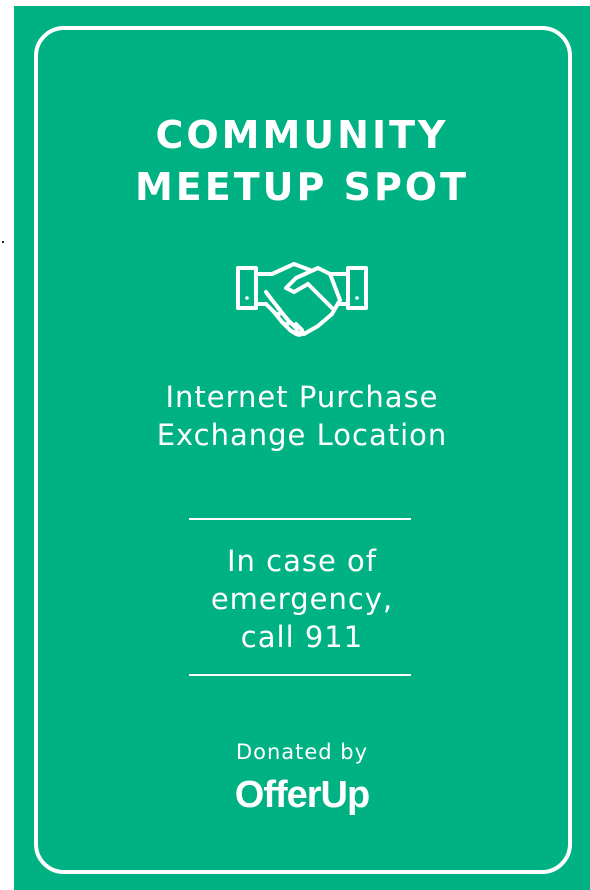  What do you see at coordinates (302, 752) in the screenshot?
I see `donated-by-label: Donated by` at bounding box center [302, 752].